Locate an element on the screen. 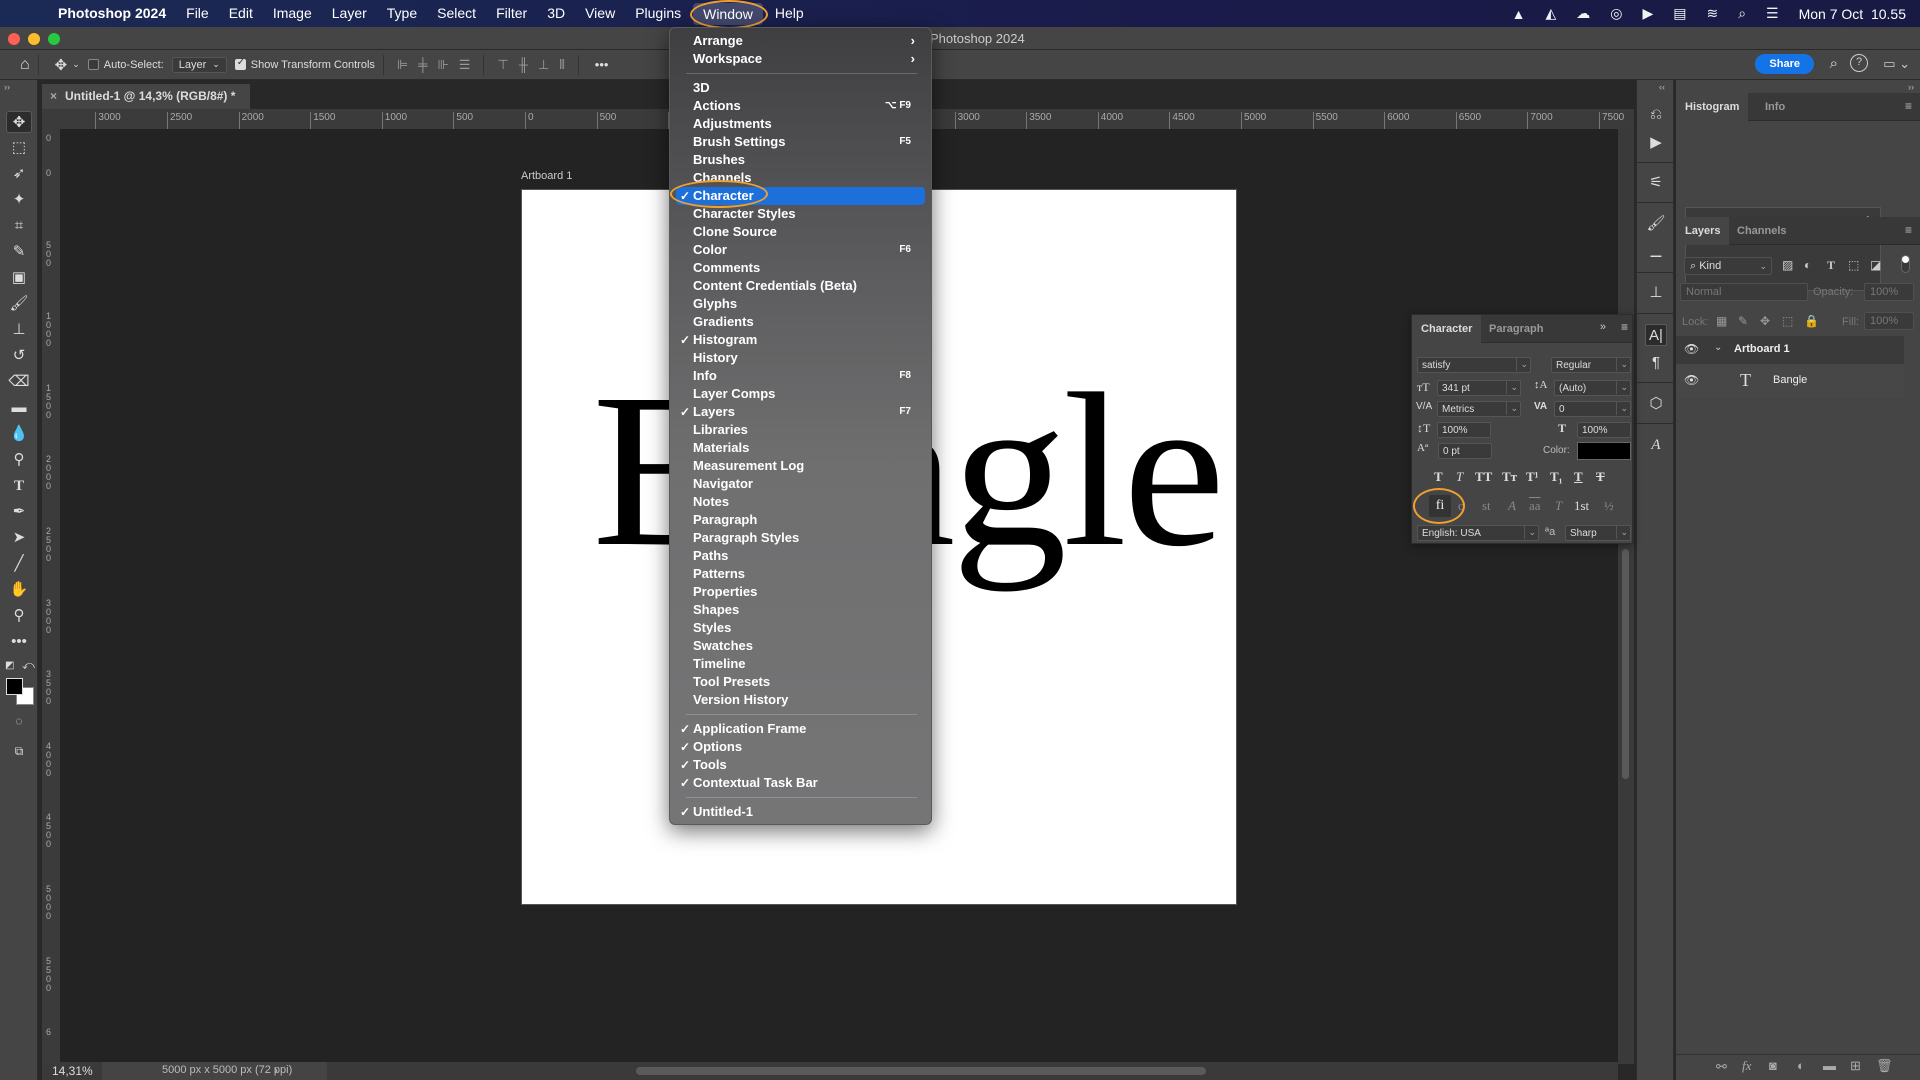 This screenshot has width=1920, height=1080. filter-shape-icon: ⬚ is located at coordinates (1853, 265).